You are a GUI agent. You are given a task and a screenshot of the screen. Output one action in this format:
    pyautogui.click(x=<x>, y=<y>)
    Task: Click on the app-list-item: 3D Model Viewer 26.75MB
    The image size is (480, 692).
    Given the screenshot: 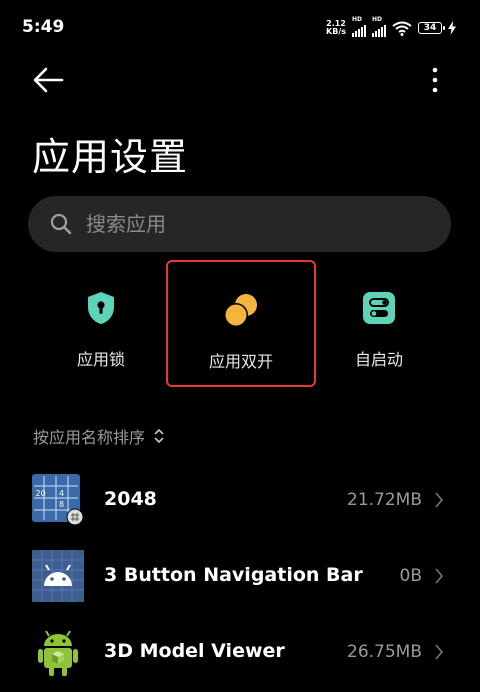 What is the action you would take?
    pyautogui.click(x=240, y=652)
    